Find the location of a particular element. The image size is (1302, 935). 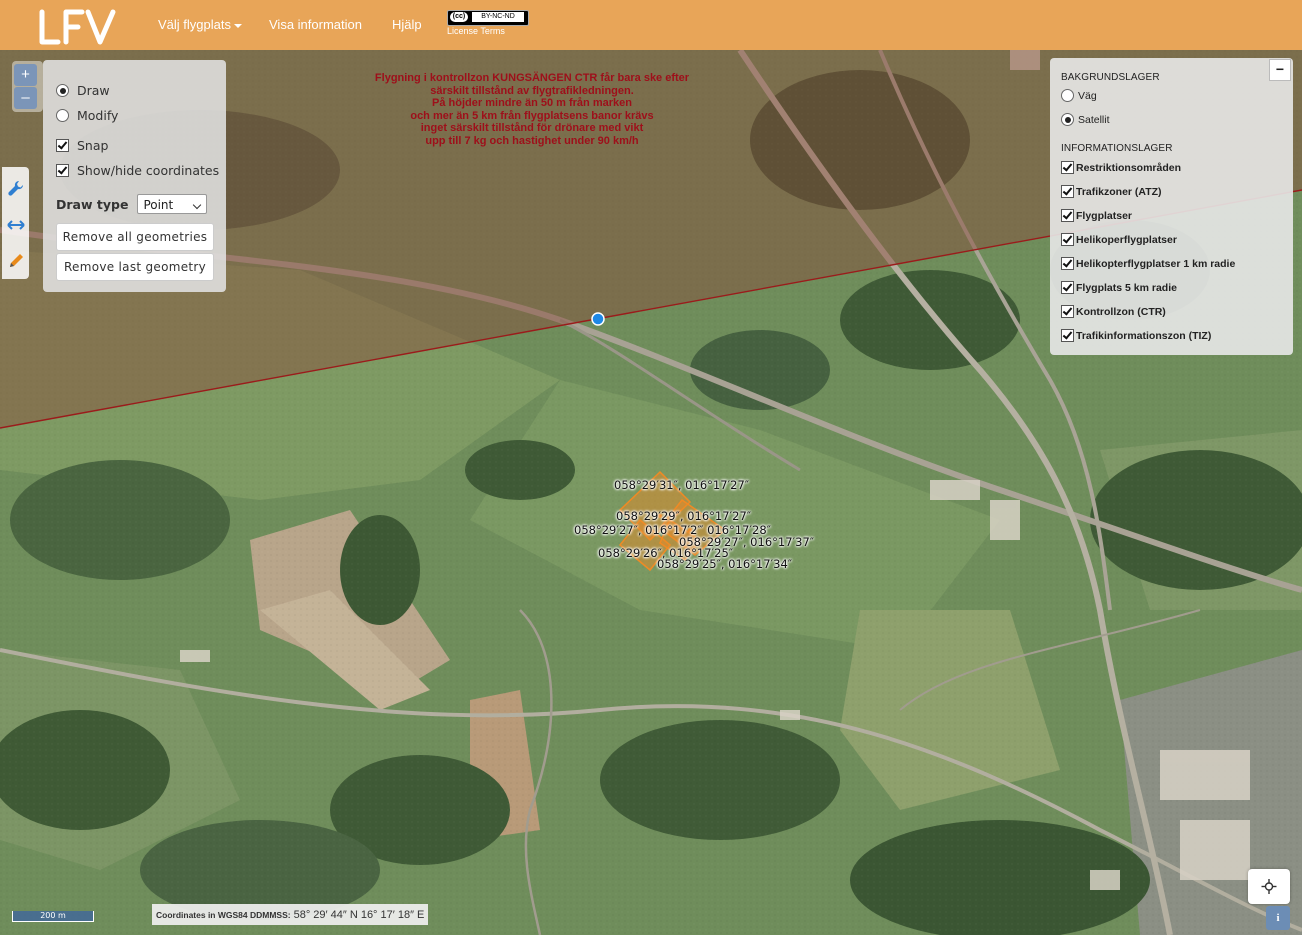

draw-type-select: Point is located at coordinates (172, 204).